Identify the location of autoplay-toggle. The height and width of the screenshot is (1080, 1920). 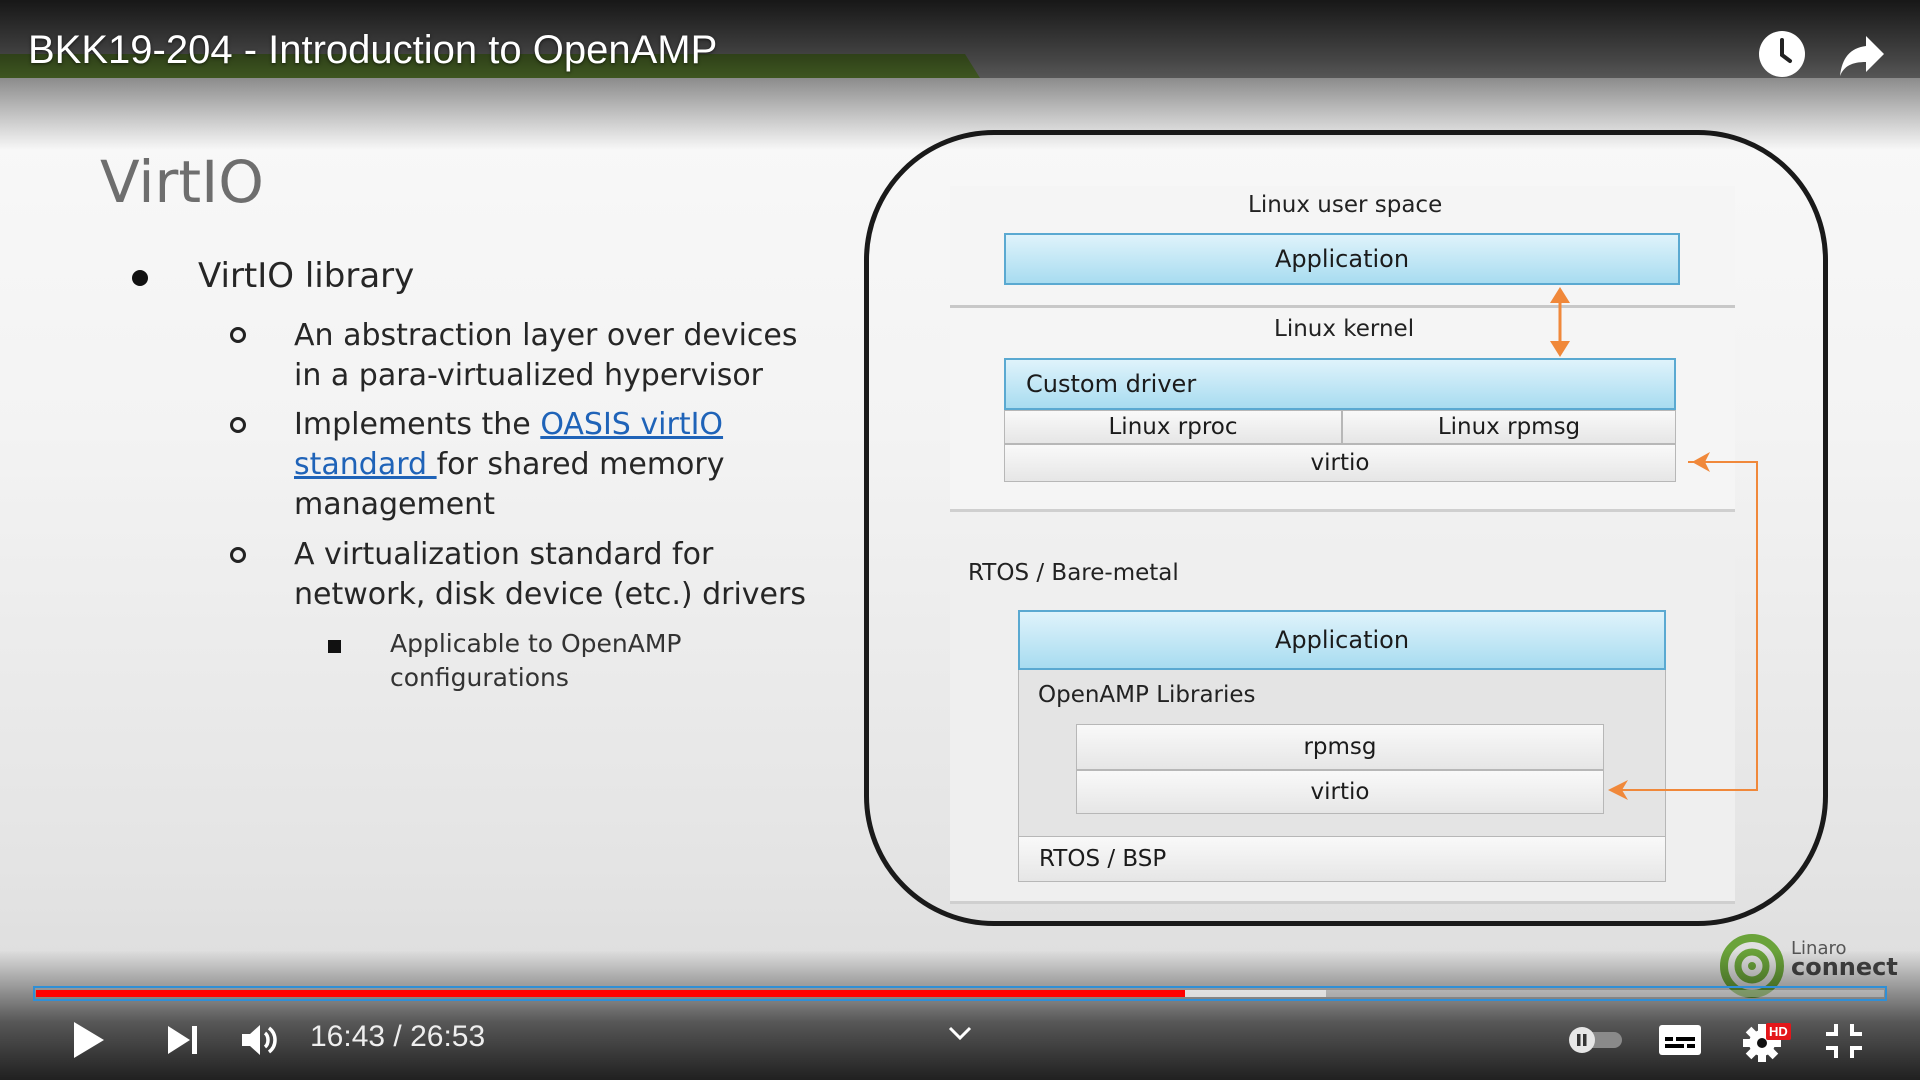
(1596, 1040).